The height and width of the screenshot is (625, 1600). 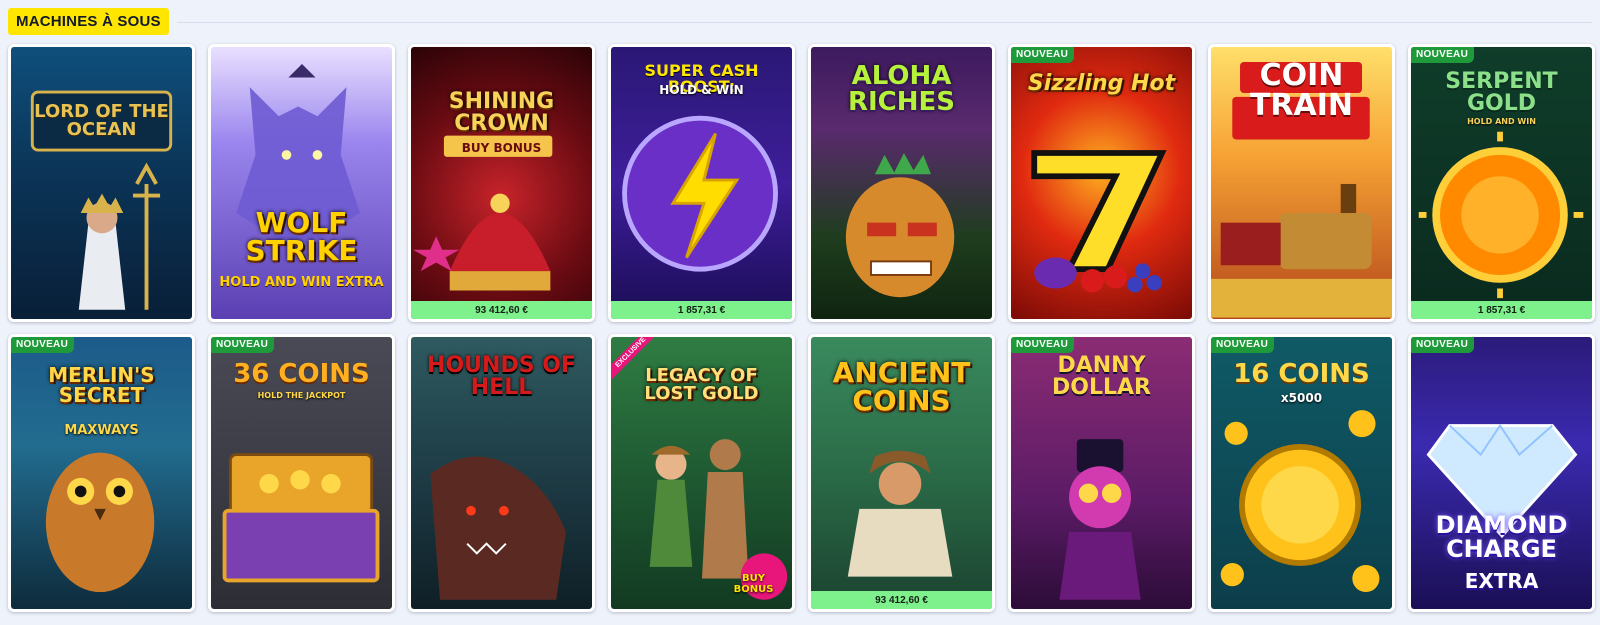 What do you see at coordinates (1101, 376) in the screenshot?
I see `game-title: DANNY DOLLAR` at bounding box center [1101, 376].